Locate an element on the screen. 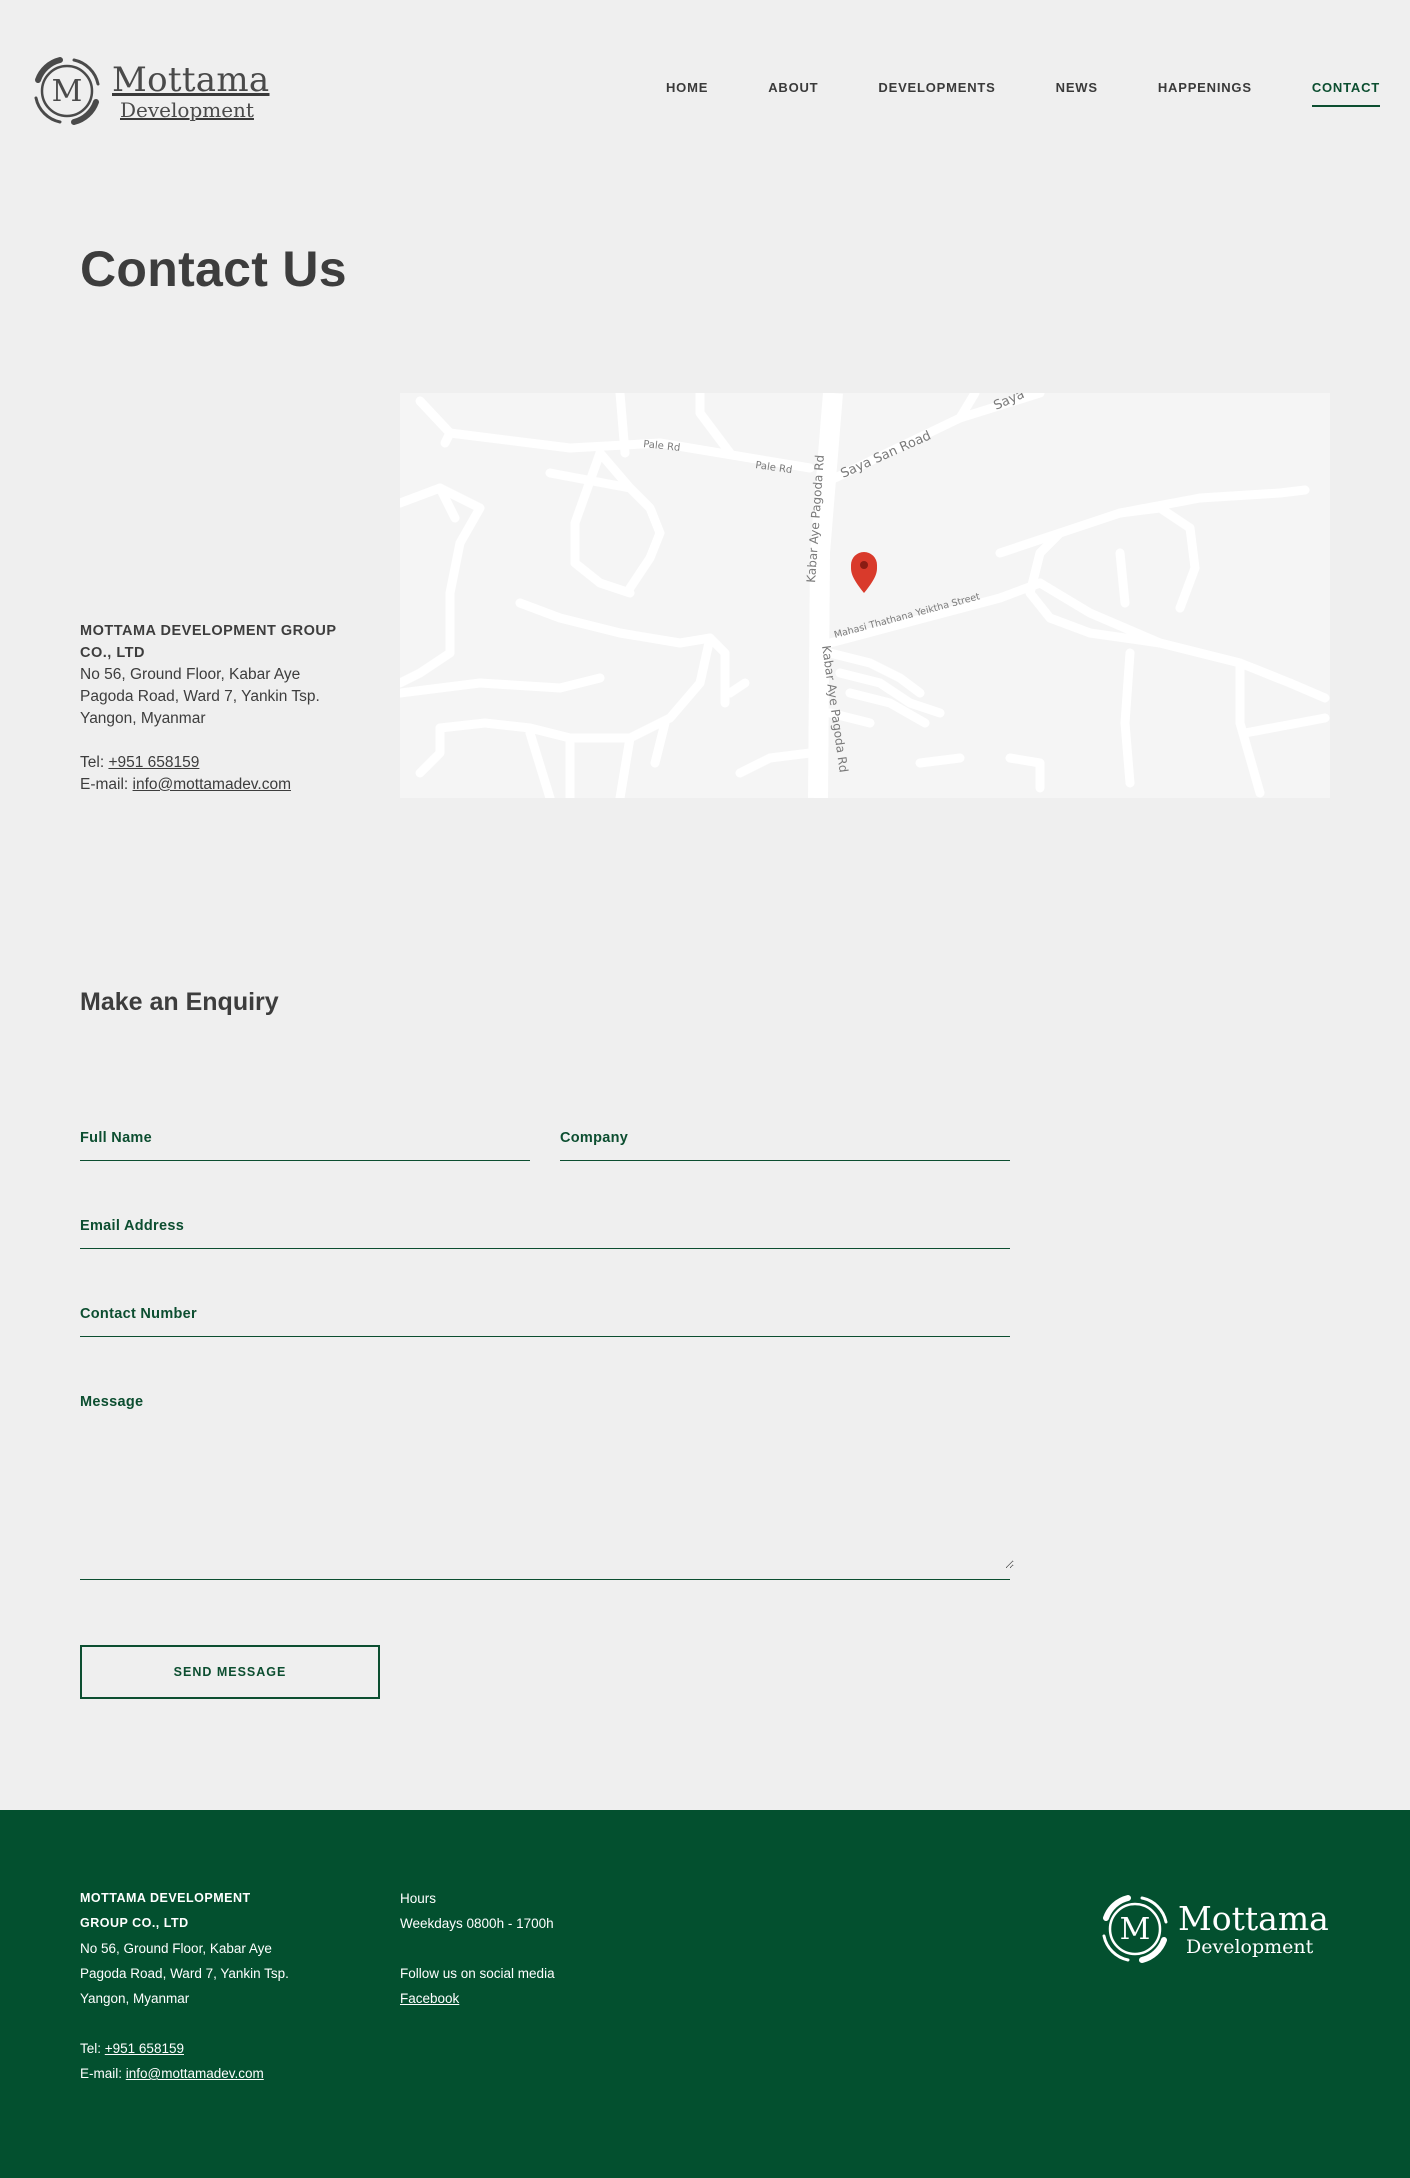 Image resolution: width=1410 pixels, height=2178 pixels. social-label: Follow us on social media is located at coordinates (477, 1973).